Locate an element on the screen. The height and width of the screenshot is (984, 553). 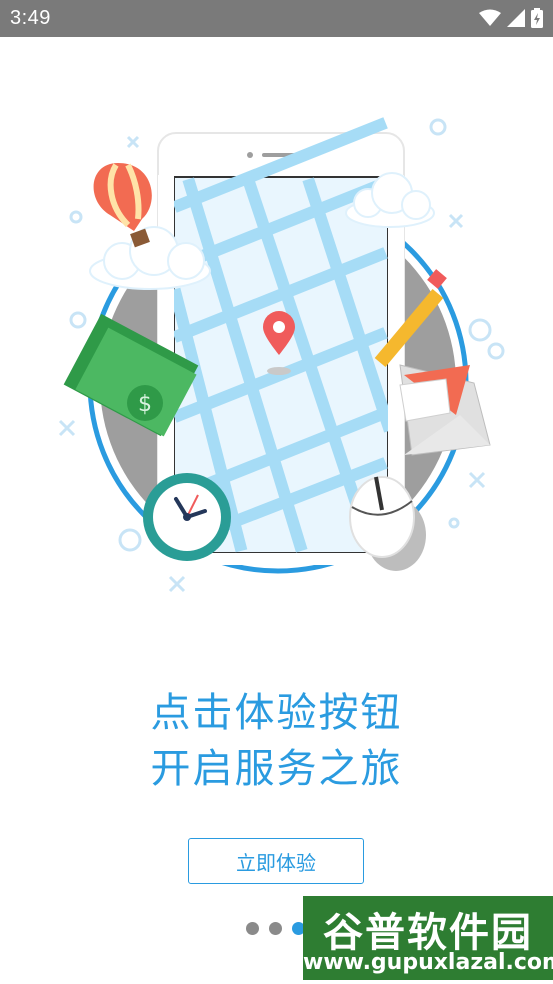
hot-air-balloon-icon is located at coordinates (122, 205).